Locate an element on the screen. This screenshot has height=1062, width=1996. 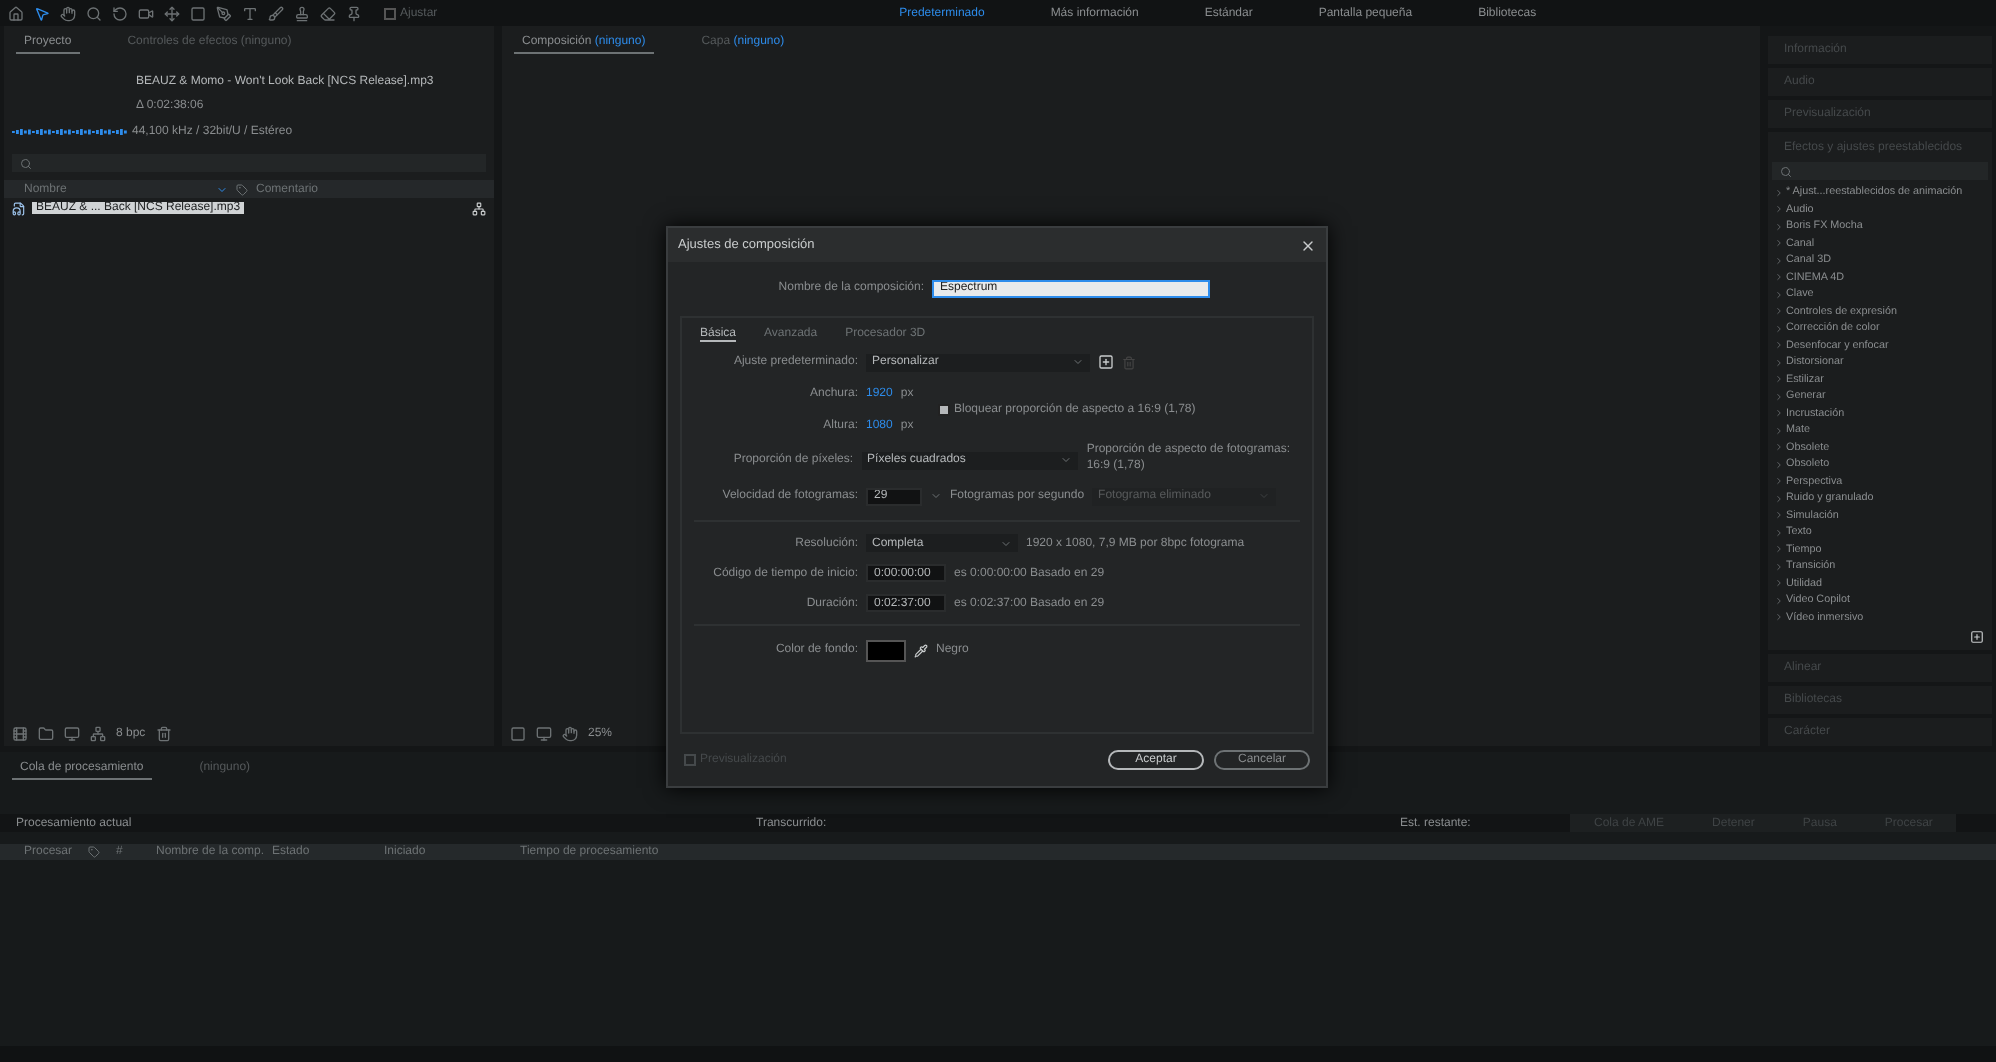
folder-icon is located at coordinates (46, 734).